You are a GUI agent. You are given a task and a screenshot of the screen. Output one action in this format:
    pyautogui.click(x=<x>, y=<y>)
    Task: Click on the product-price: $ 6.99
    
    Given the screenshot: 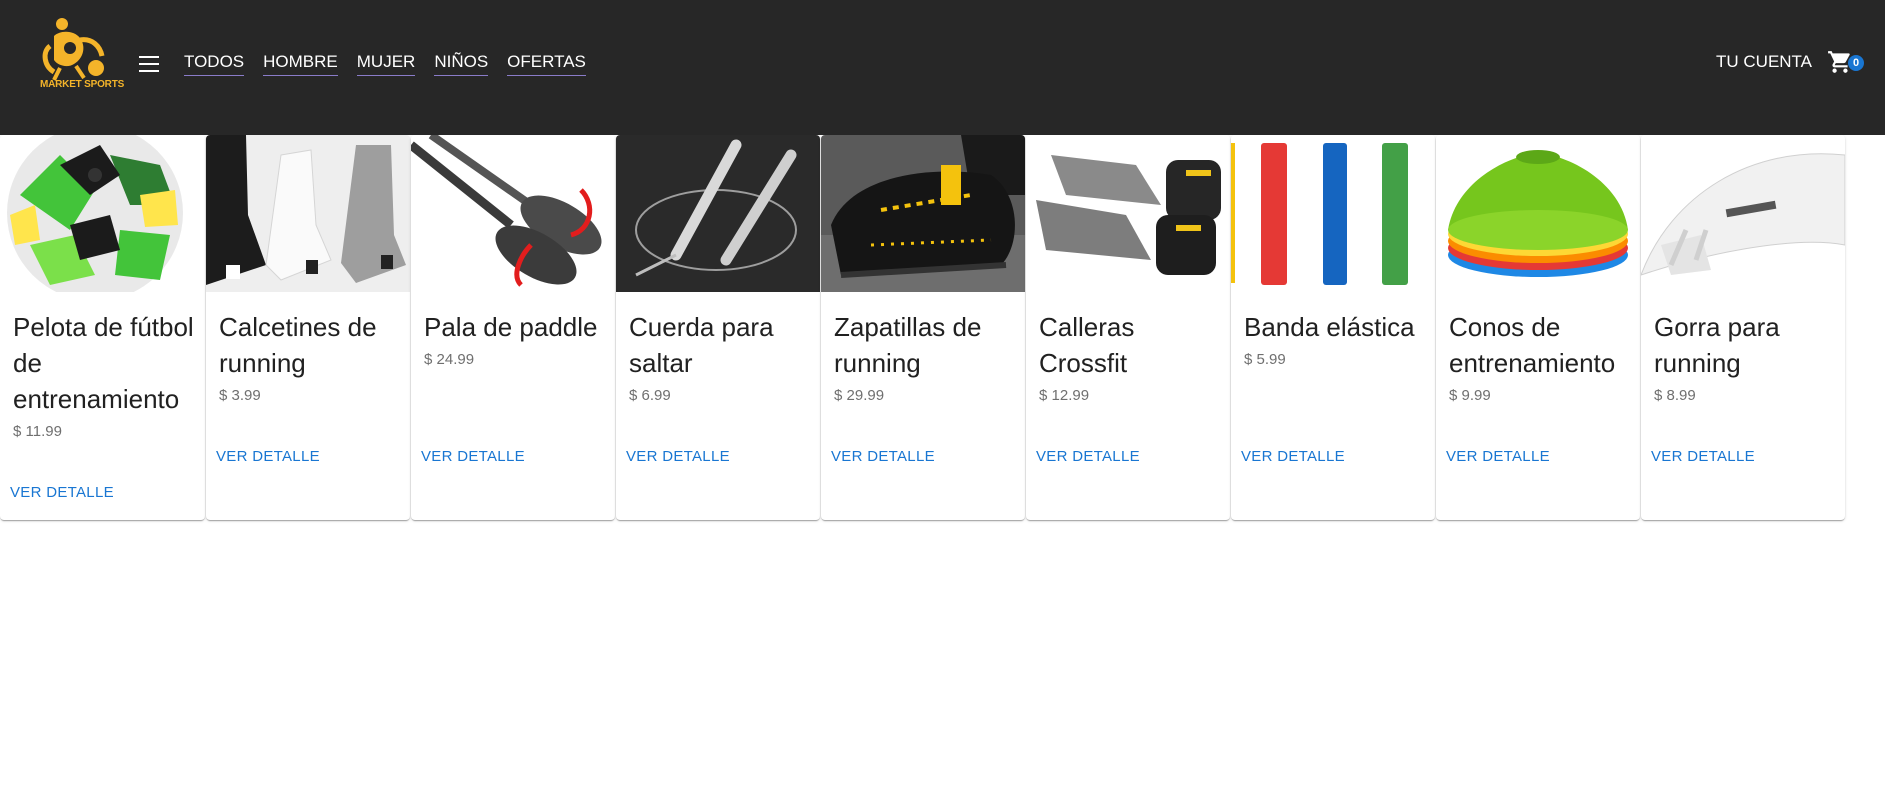 What is the action you would take?
    pyautogui.click(x=650, y=395)
    